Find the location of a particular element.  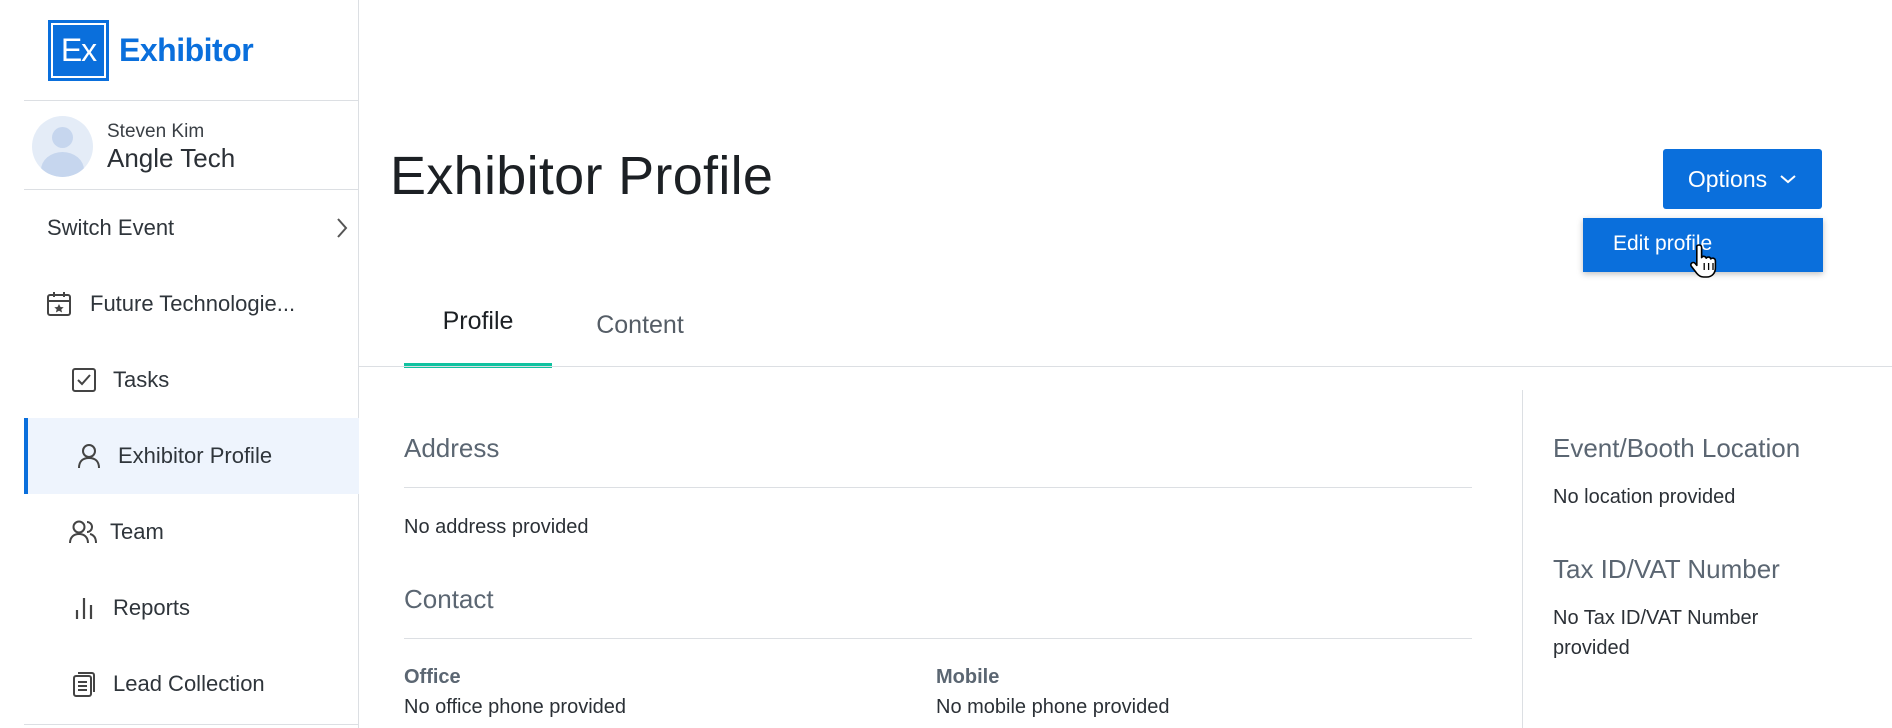

tab-profile: Profile is located at coordinates (478, 329).